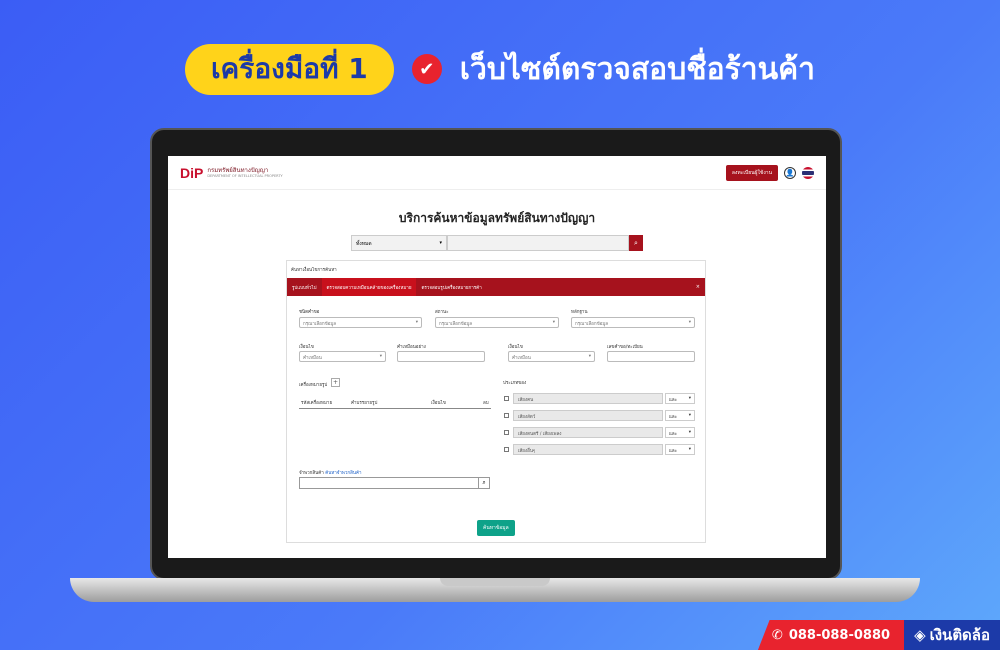  What do you see at coordinates (395, 408) in the screenshot?
I see `table-divider` at bounding box center [395, 408].